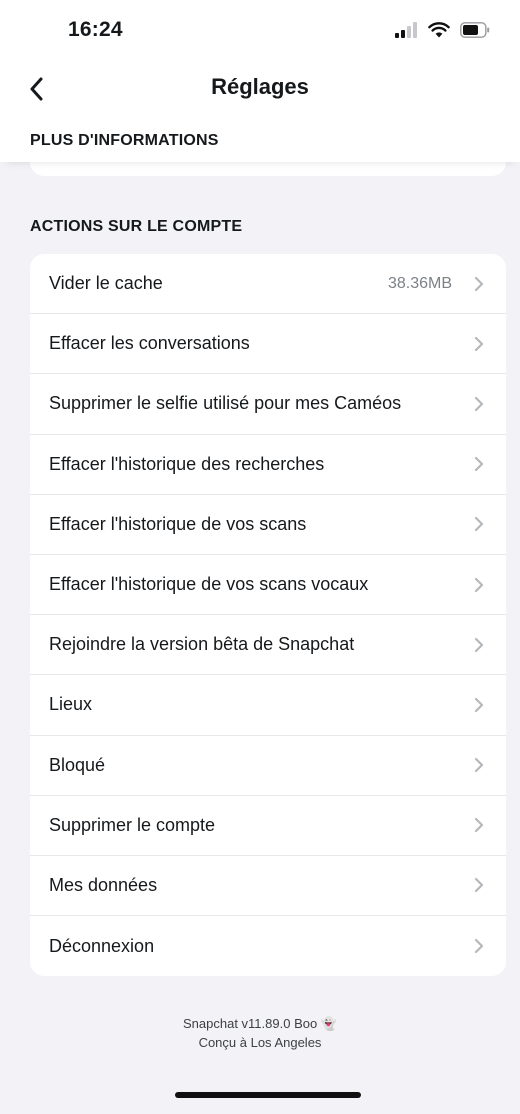  What do you see at coordinates (439, 30) in the screenshot?
I see `wifi-icon` at bounding box center [439, 30].